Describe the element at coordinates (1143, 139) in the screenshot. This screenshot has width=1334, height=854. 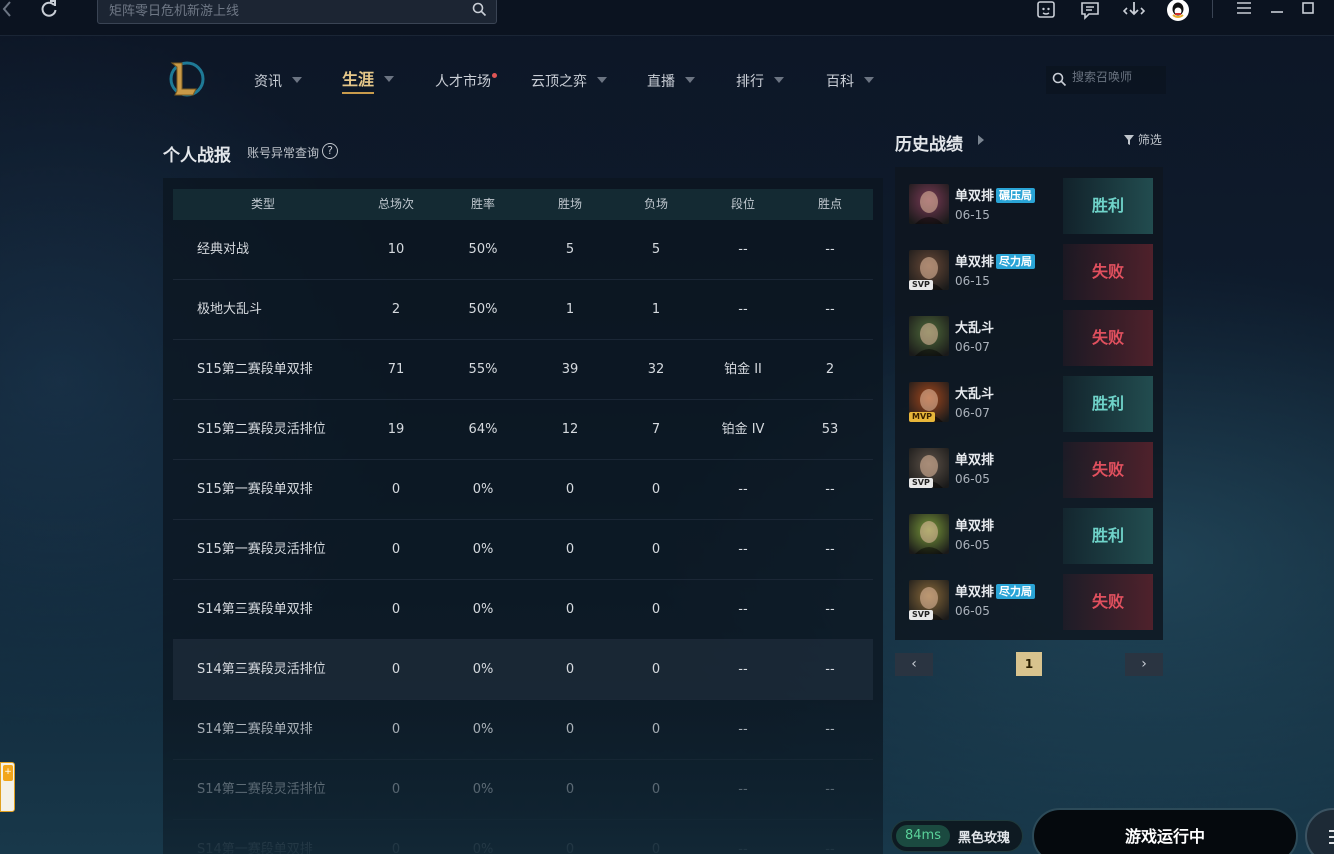
I see `filter-button: 筛选` at that location.